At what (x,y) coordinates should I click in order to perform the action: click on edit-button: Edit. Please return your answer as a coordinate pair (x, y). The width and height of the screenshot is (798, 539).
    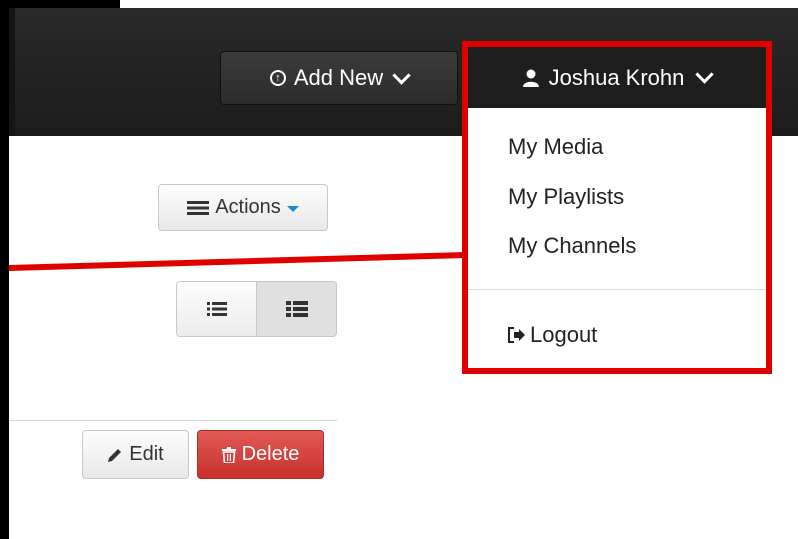
    Looking at the image, I should click on (135, 454).